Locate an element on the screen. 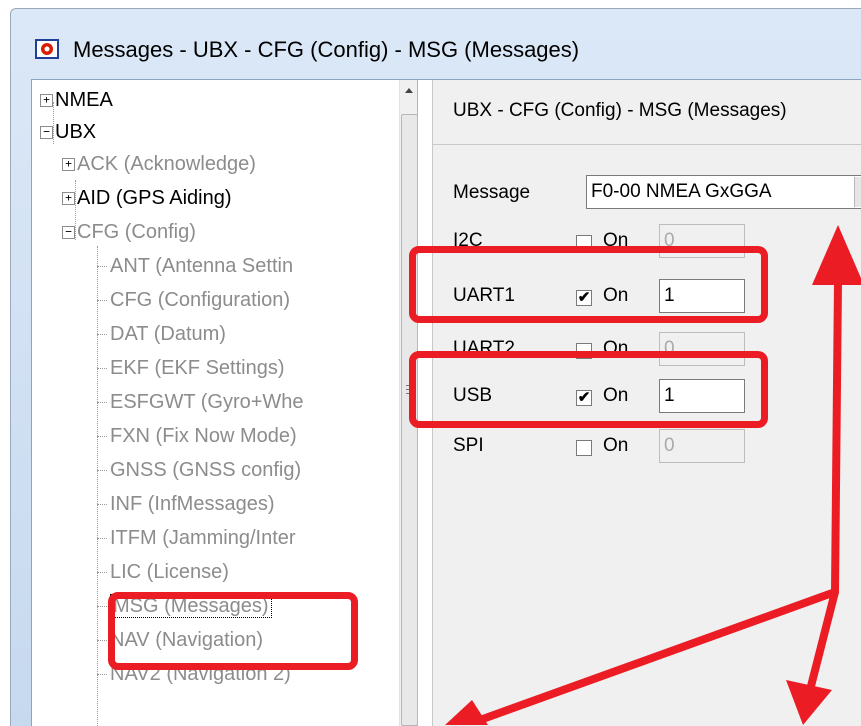  arrow-up-line is located at coordinates (836, 436).